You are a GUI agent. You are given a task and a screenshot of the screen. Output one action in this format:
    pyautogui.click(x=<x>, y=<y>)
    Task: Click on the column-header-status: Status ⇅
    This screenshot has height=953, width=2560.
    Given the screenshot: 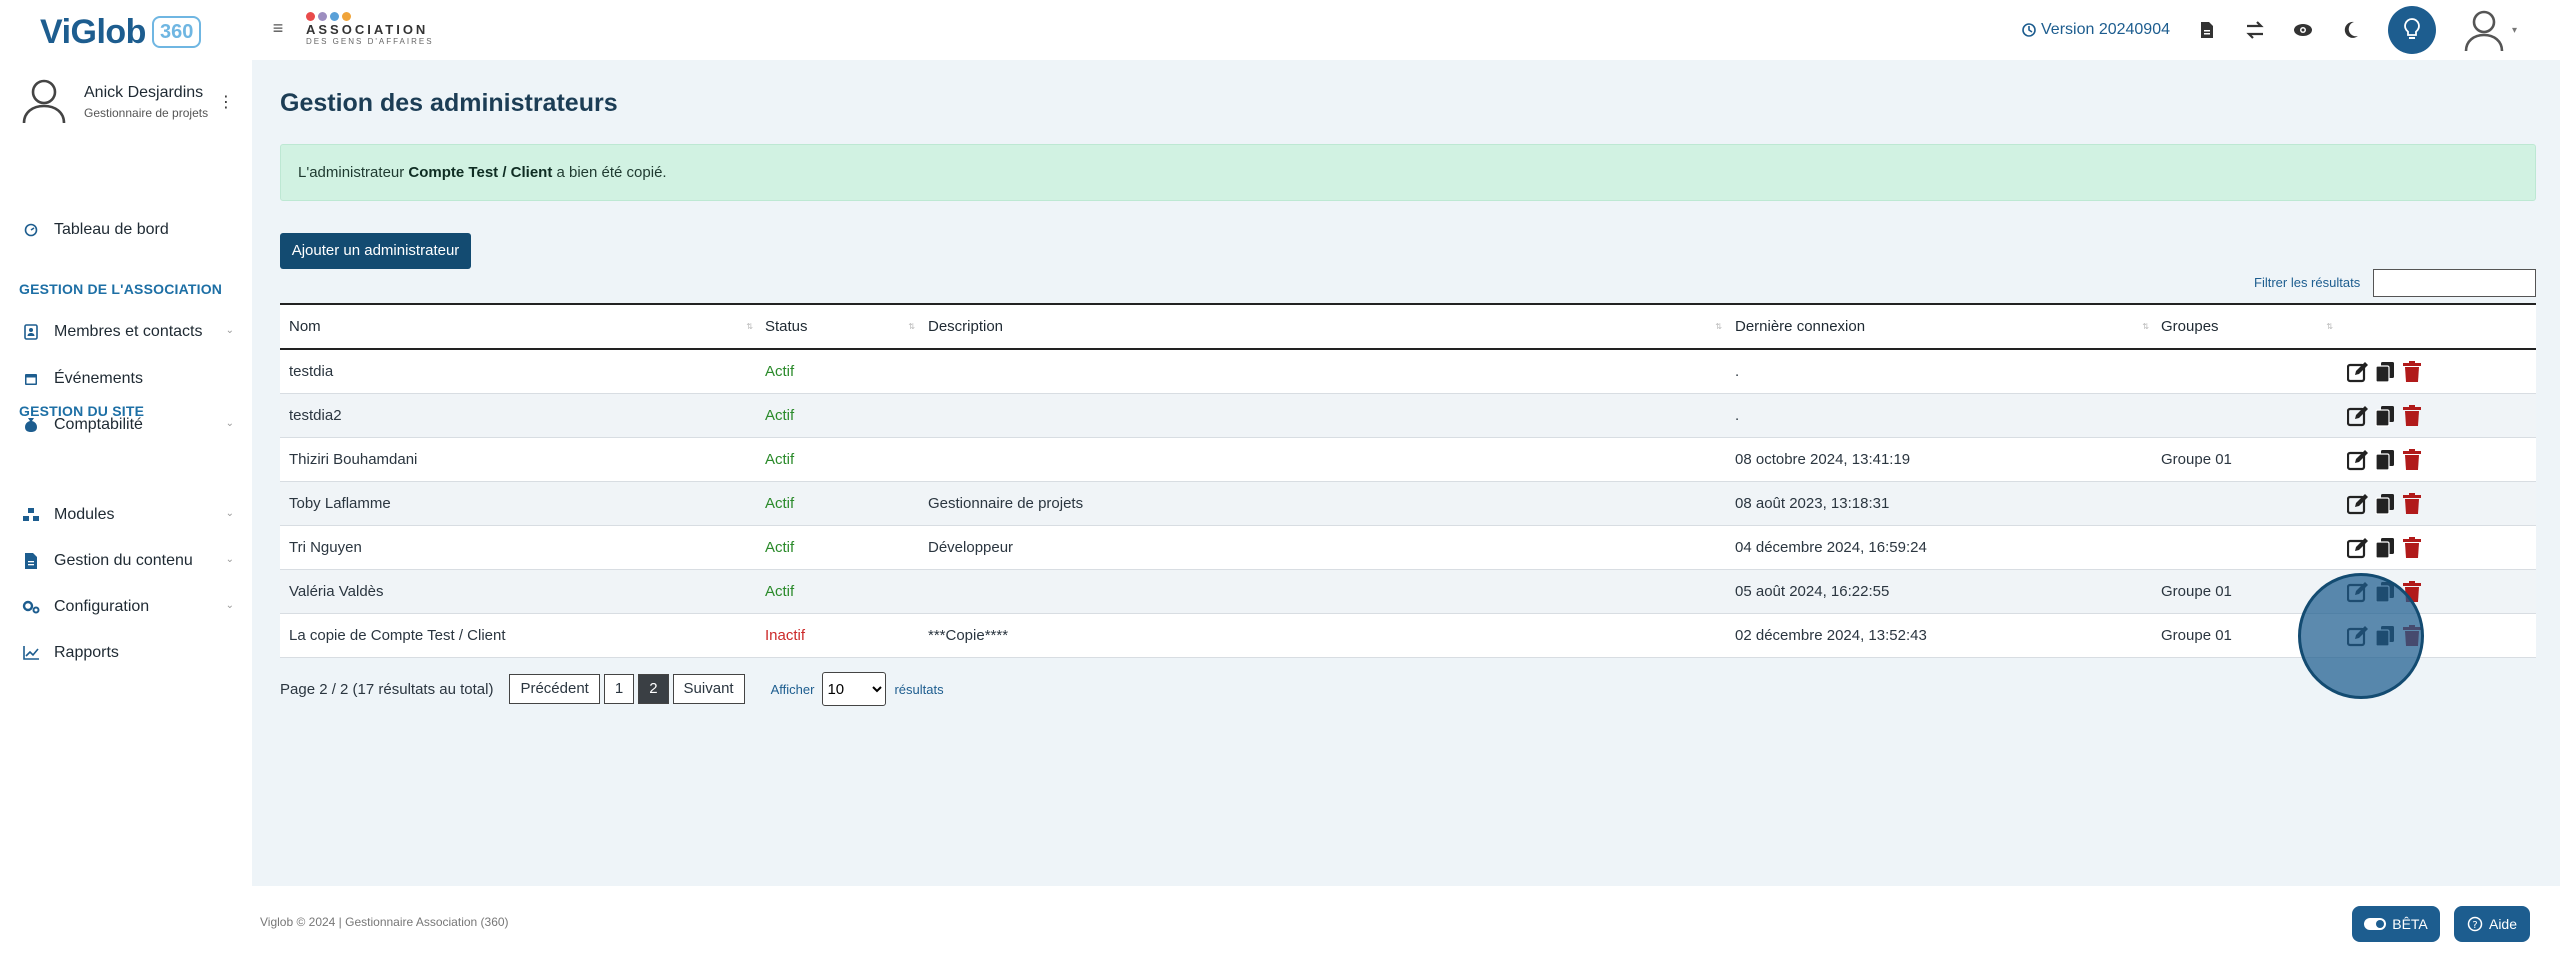 What is the action you would take?
    pyautogui.click(x=844, y=326)
    